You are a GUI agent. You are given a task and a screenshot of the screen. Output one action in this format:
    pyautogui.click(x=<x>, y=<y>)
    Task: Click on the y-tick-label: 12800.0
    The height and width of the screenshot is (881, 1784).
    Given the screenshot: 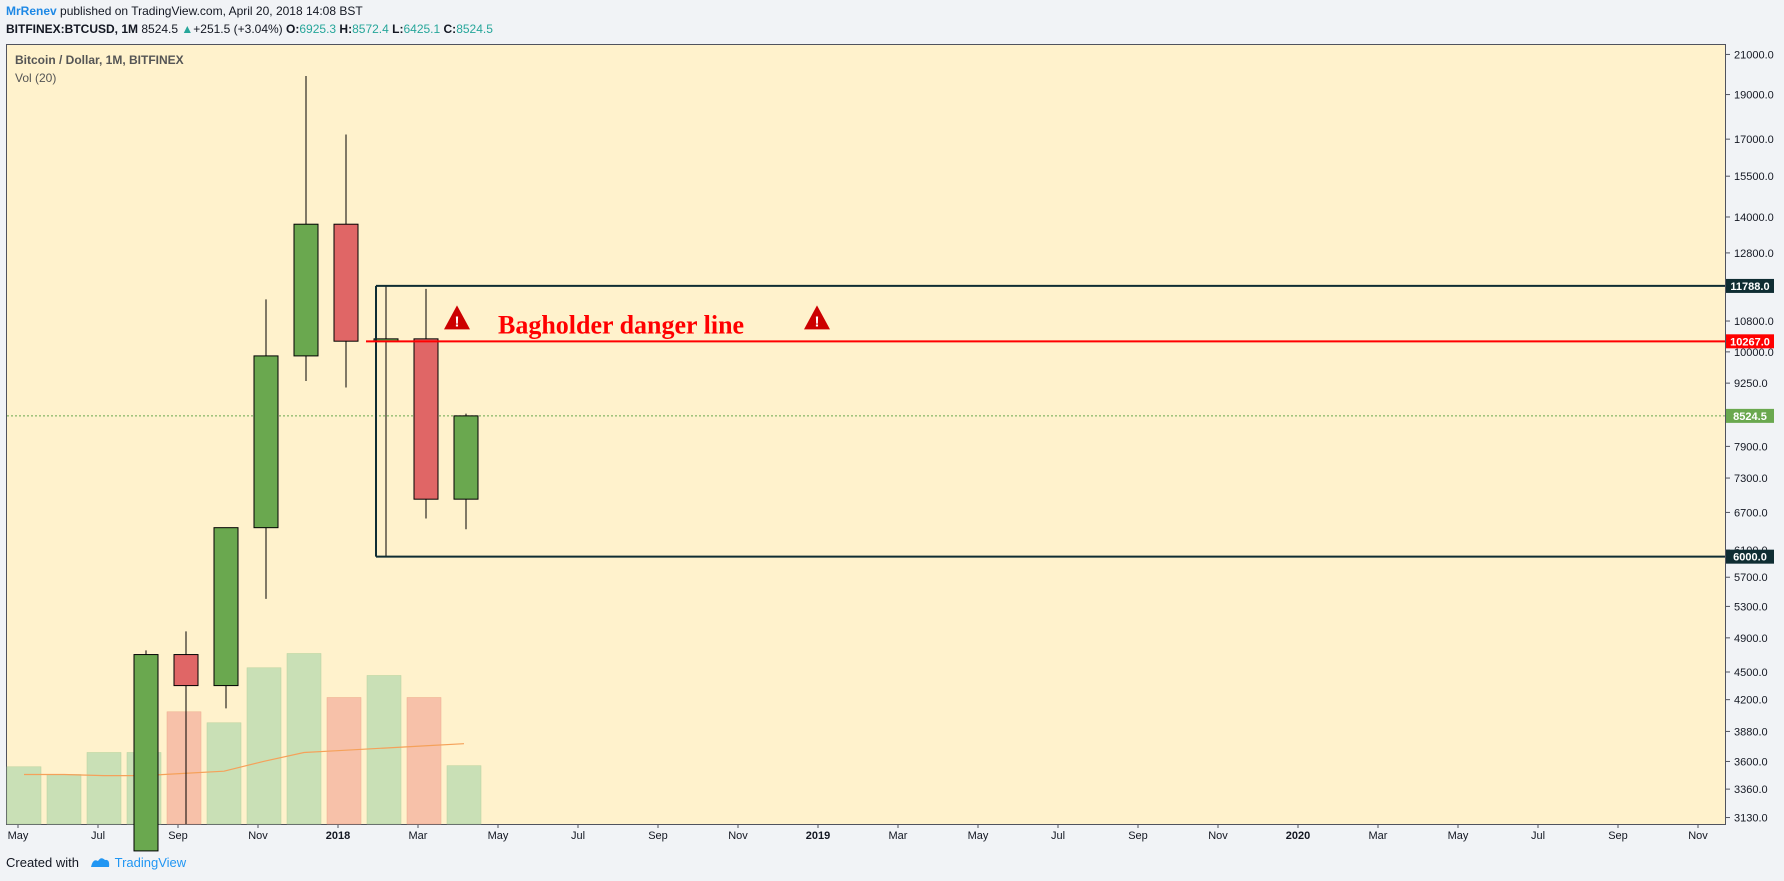 What is the action you would take?
    pyautogui.click(x=1754, y=254)
    